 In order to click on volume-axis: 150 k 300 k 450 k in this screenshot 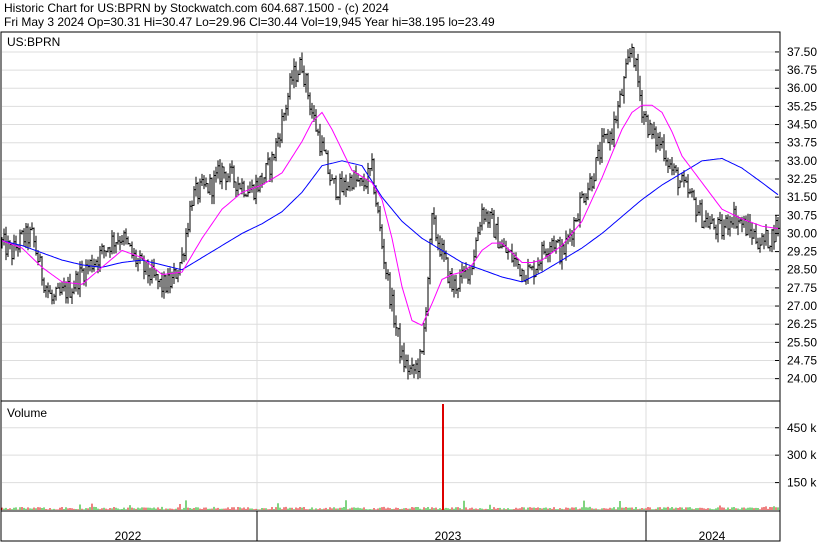, I will do `click(802, 455)`.